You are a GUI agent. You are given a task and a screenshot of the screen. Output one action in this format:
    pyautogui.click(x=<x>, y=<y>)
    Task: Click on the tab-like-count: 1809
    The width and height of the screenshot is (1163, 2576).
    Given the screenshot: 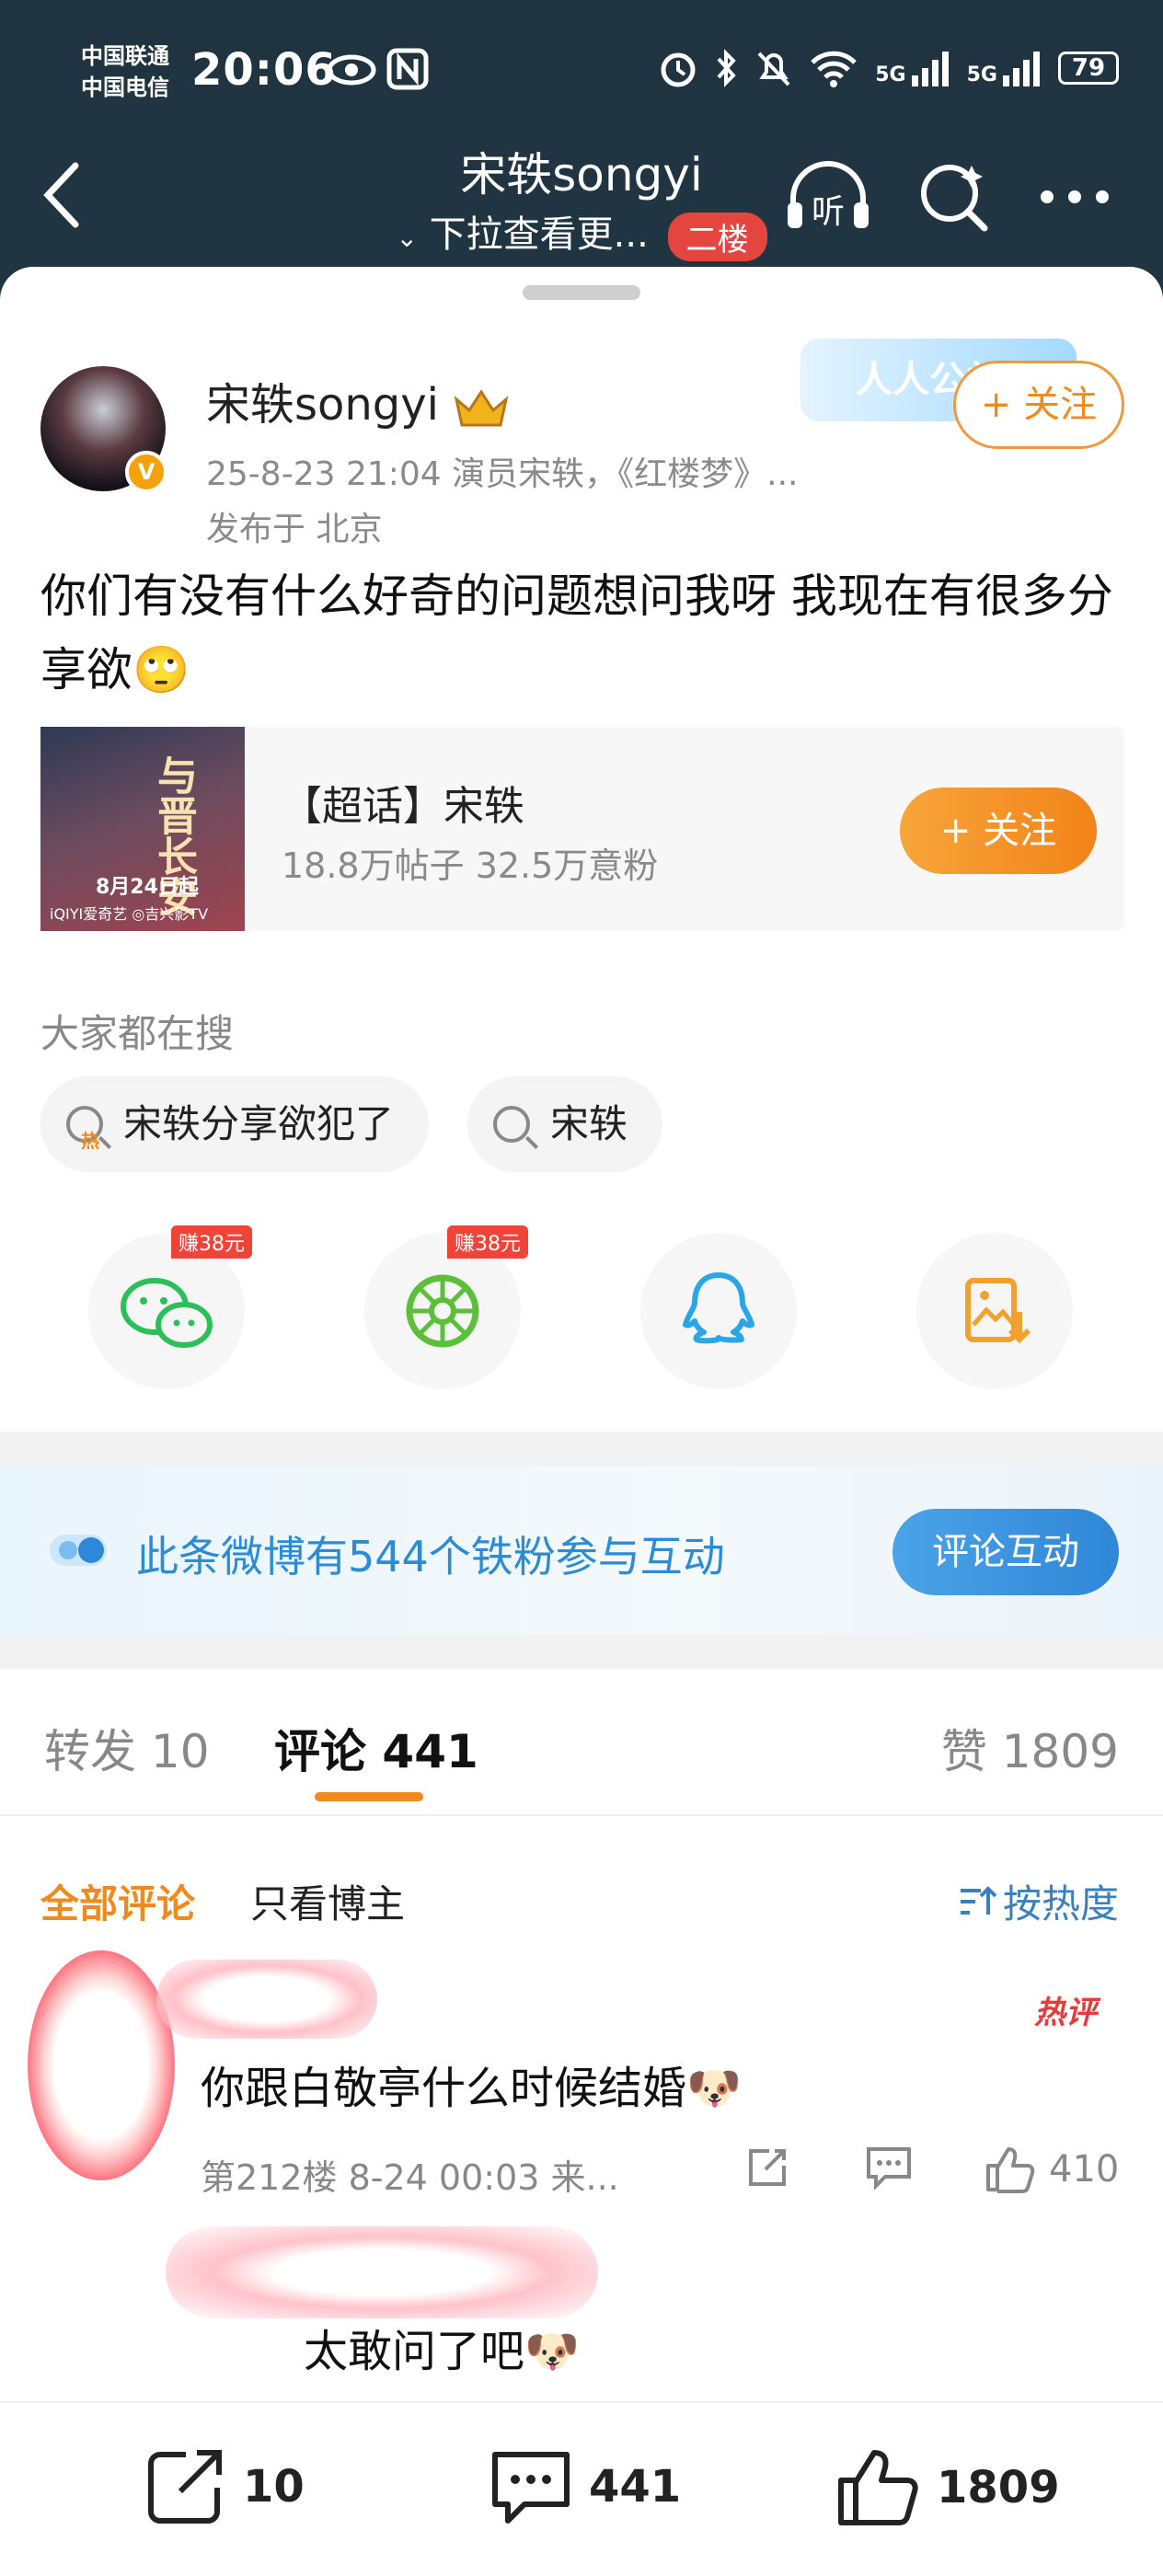 What is the action you would take?
    pyautogui.click(x=1060, y=1751)
    